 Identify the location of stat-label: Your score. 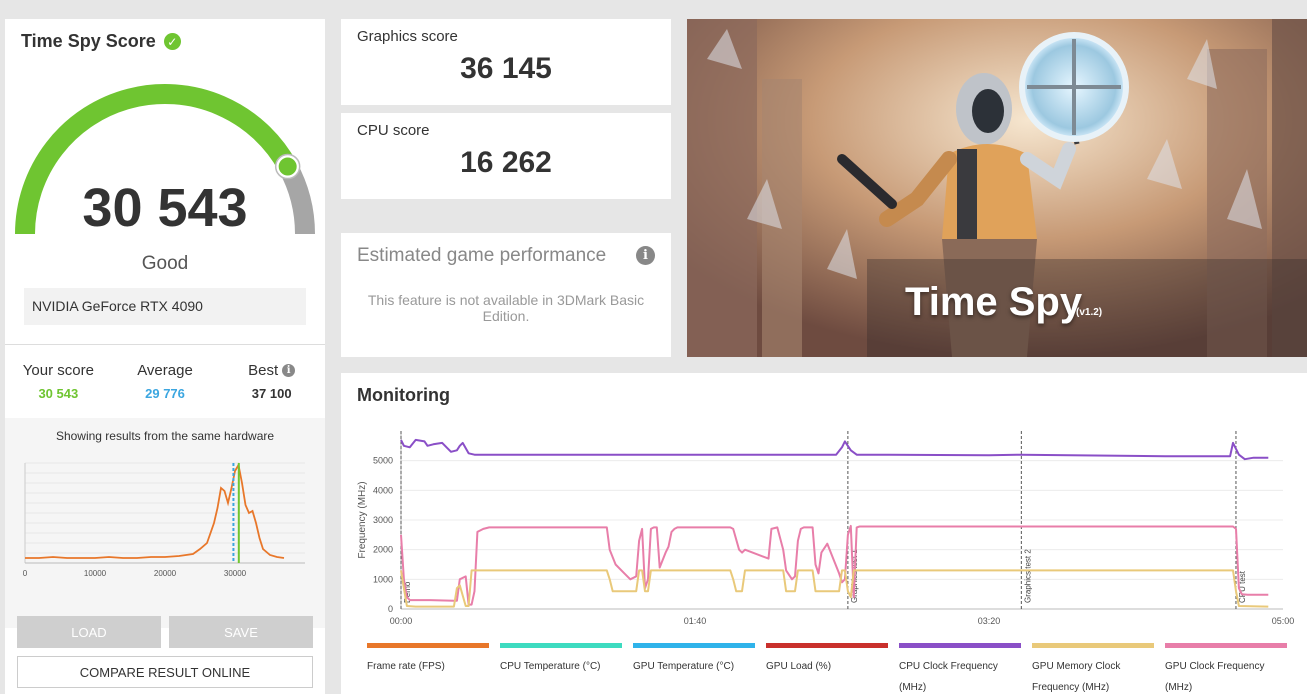
(58, 370).